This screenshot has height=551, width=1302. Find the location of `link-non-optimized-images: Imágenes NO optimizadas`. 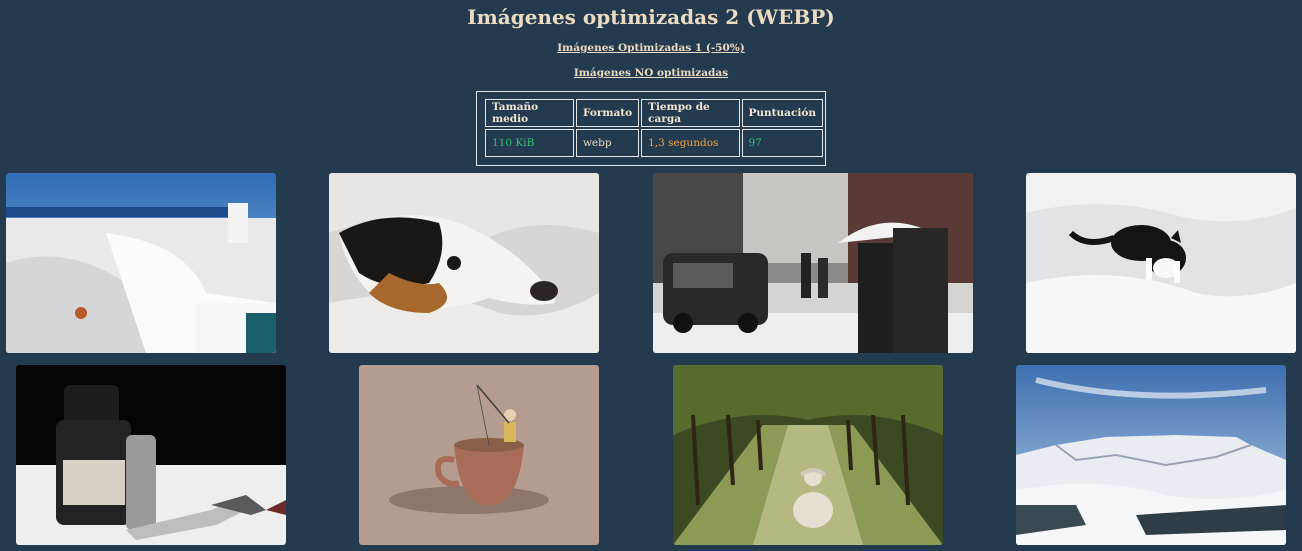

link-non-optimized-images: Imágenes NO optimizadas is located at coordinates (651, 73).